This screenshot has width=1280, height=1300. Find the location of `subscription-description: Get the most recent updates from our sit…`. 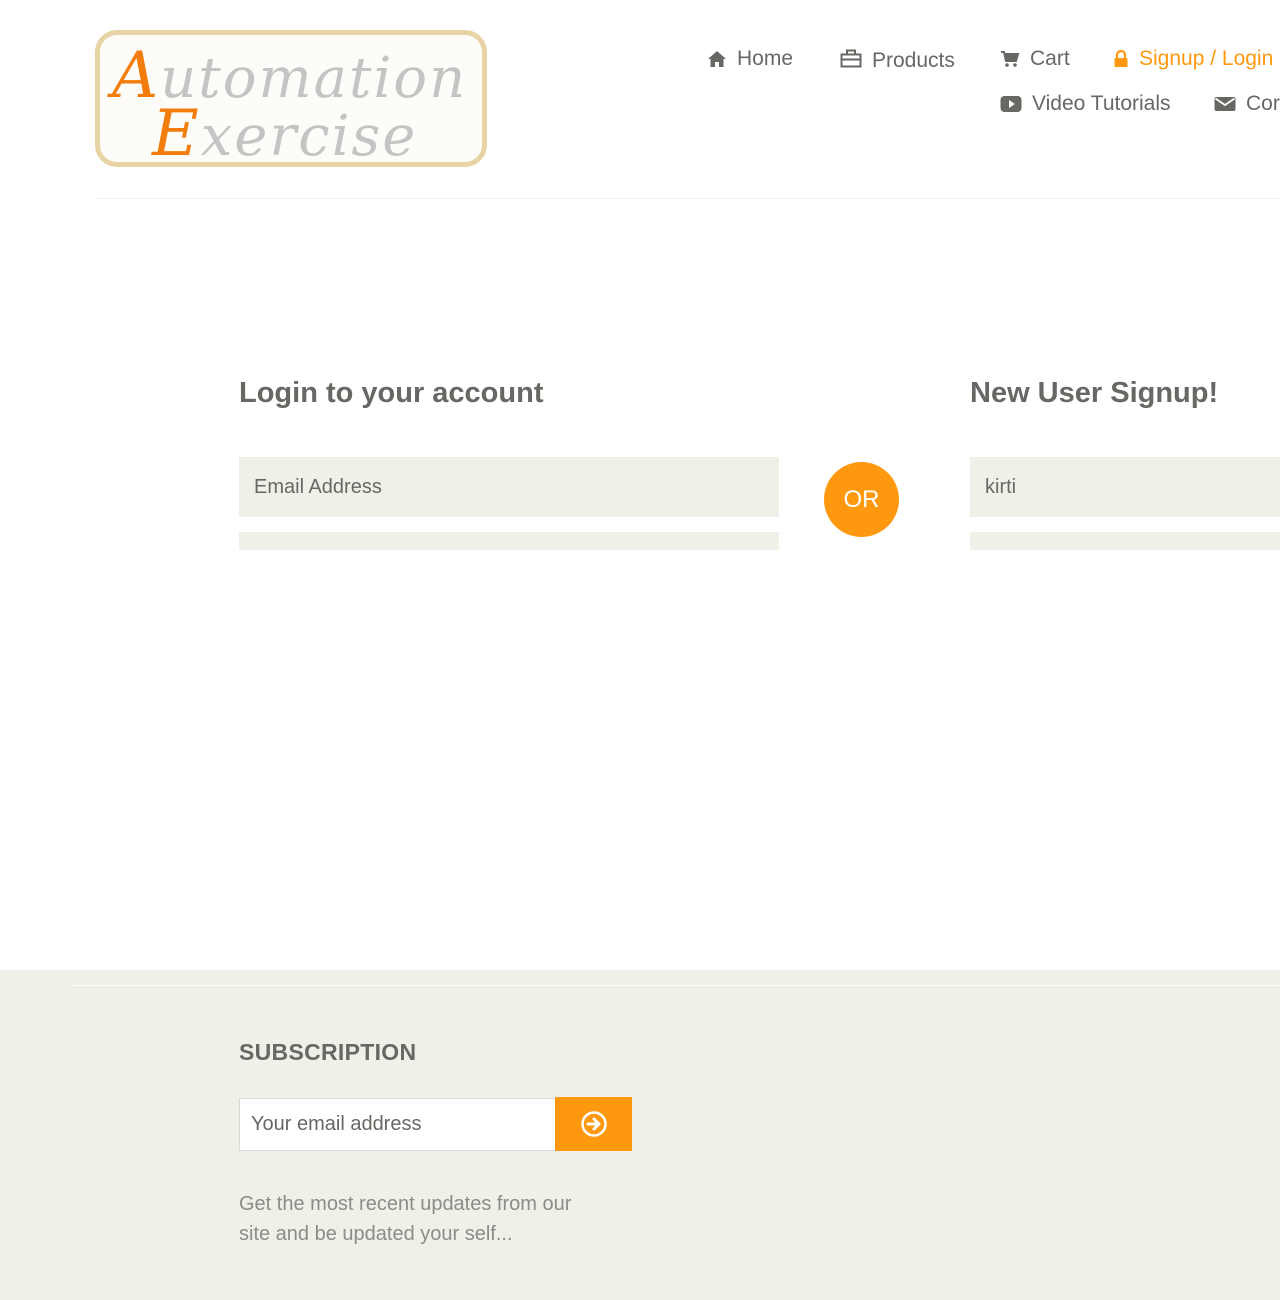

subscription-description: Get the most recent updates from our sit… is located at coordinates (405, 1219).